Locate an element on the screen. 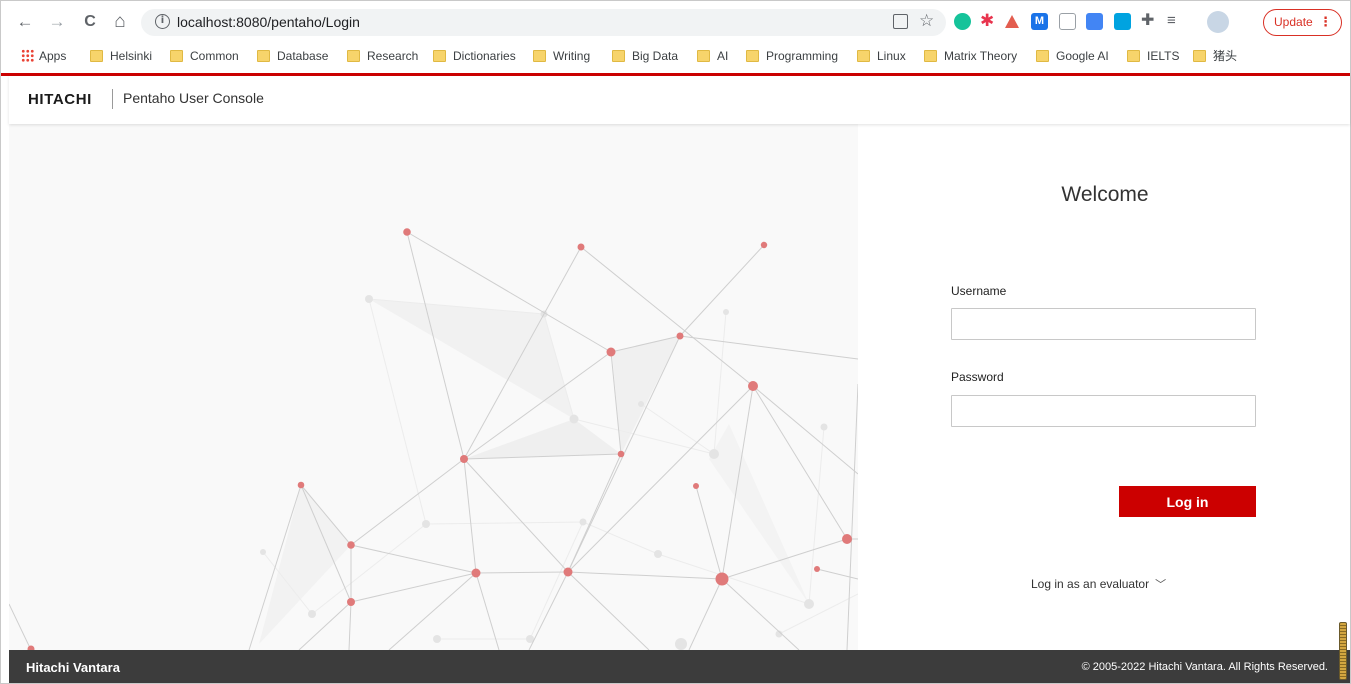 Image resolution: width=1351 pixels, height=684 pixels. bookmark-label: Common is located at coordinates (214, 56).